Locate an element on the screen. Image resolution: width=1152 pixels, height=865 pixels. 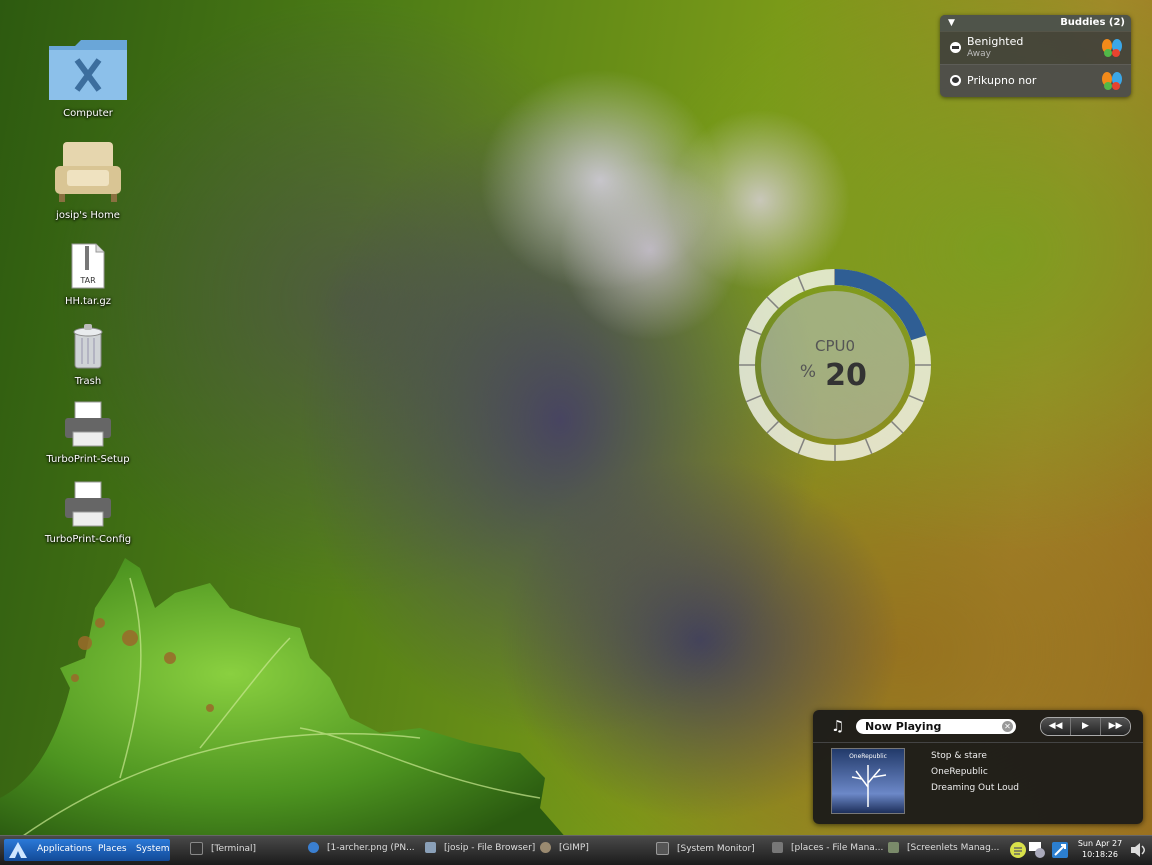
playback-controls: ◀◀ ▶ ▶▶ is located at coordinates (1085, 726).